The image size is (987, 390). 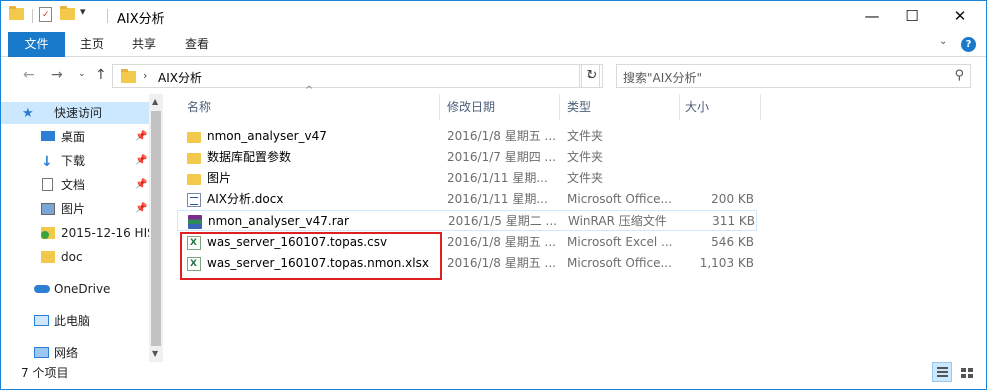 I want to click on title-bar: ✓ ▾ AIX分析 — ☐ ✕, so click(x=493, y=16).